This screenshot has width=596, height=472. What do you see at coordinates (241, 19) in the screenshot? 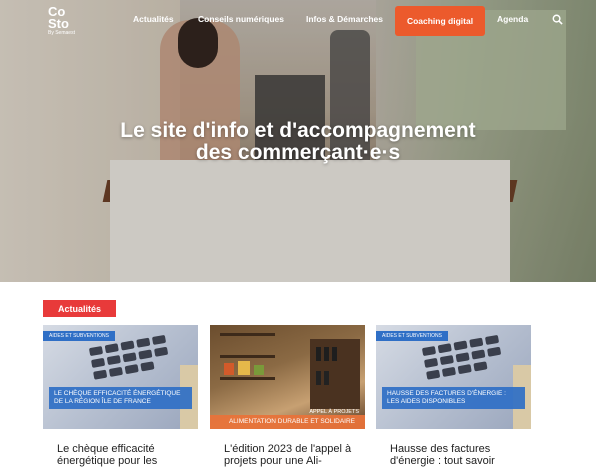
I see `nav-item-conseils: Conseils numériques` at bounding box center [241, 19].